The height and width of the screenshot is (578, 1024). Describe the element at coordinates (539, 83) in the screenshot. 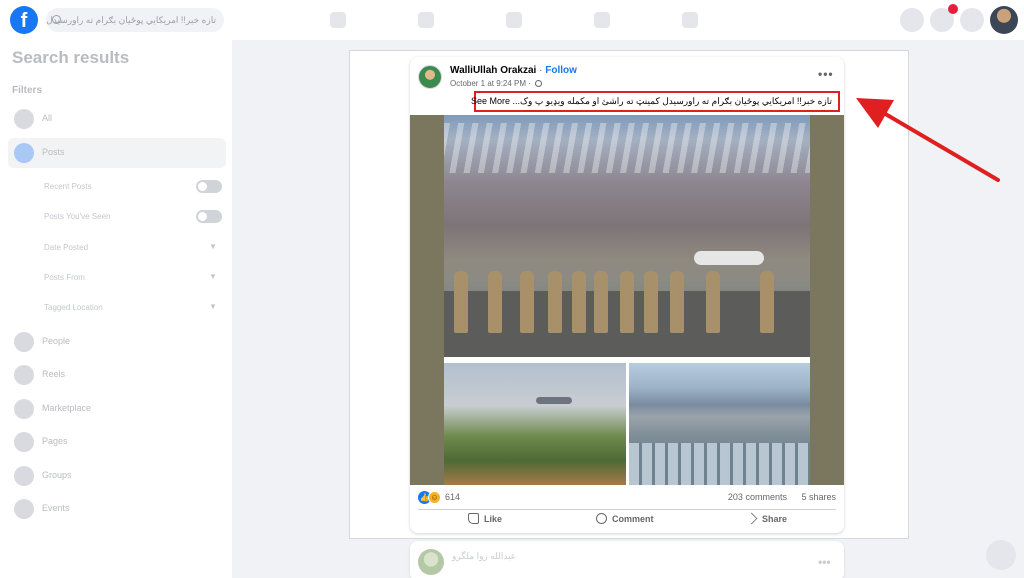

I see `globe-icon` at that location.